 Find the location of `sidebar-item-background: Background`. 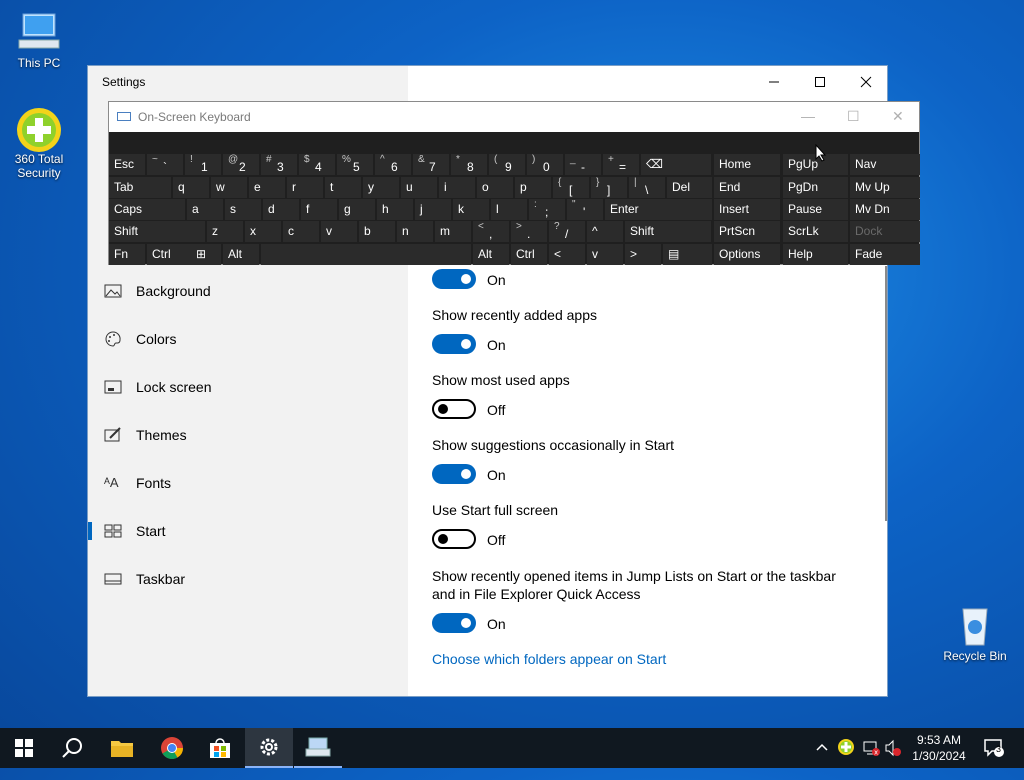

sidebar-item-background: Background is located at coordinates (248, 291).